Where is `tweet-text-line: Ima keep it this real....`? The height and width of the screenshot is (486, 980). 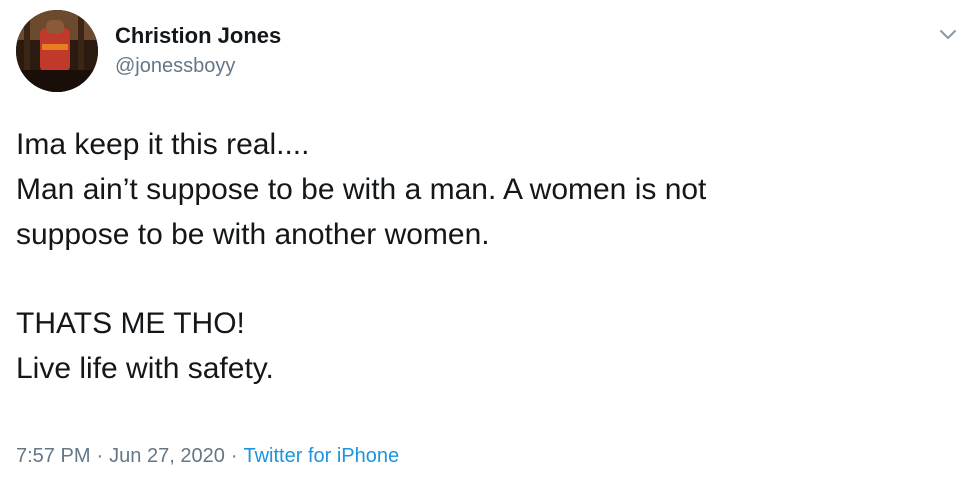 tweet-text-line: Ima keep it this real.... is located at coordinates (163, 144).